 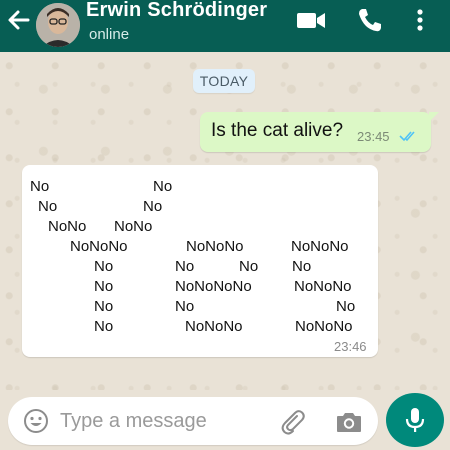 What do you see at coordinates (420, 20) in the screenshot?
I see `more-options-icon` at bounding box center [420, 20].